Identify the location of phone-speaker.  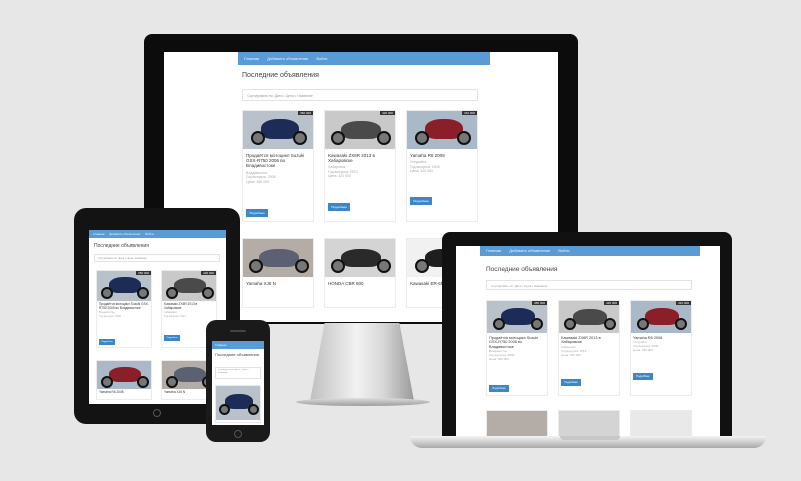
(238, 331).